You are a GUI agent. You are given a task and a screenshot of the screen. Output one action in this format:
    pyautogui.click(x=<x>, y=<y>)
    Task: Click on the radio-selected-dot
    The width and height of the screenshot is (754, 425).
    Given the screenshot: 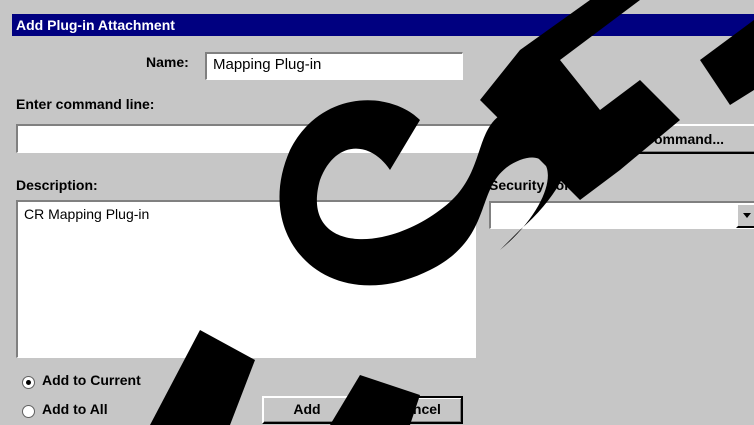 What is the action you would take?
    pyautogui.click(x=28, y=382)
    